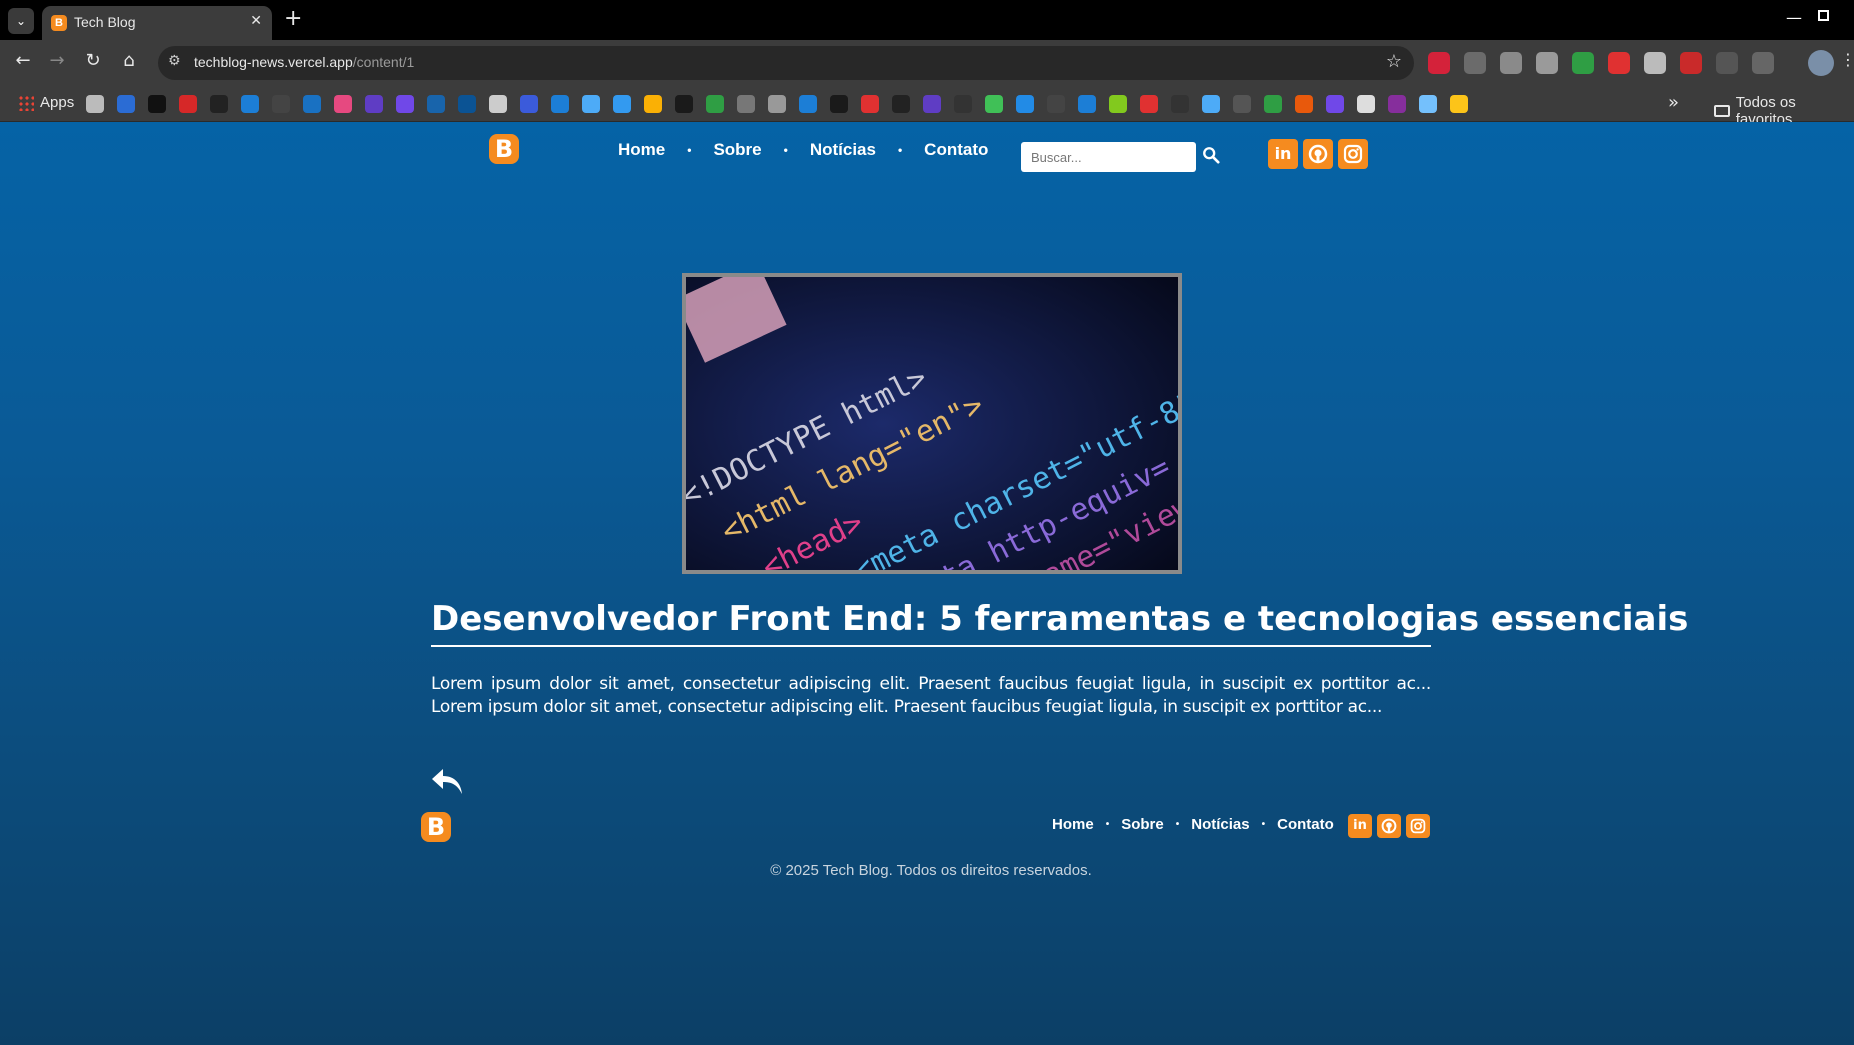 This screenshot has width=1854, height=1045. Describe the element at coordinates (786, 63) in the screenshot. I see `address-bar: ⚙ techblog-news.vercel.app/content/1 ☆` at that location.